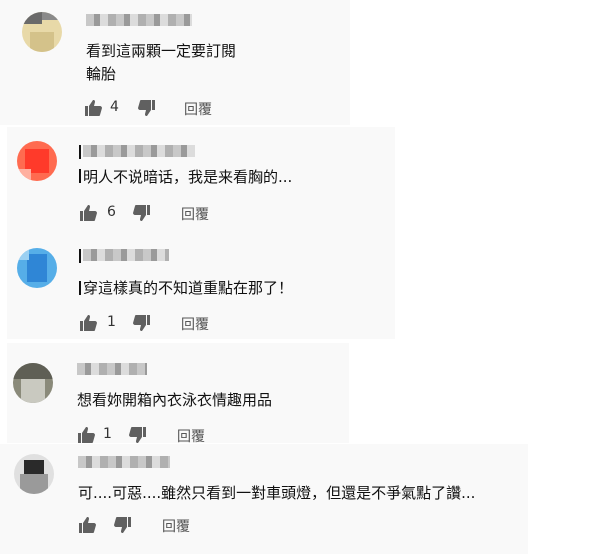 Image resolution: width=600 pixels, height=554 pixels. Describe the element at coordinates (175, 62) in the screenshot. I see `comment-card: 看到這兩顆一定要訂閱 輪胎 4 回覆` at that location.